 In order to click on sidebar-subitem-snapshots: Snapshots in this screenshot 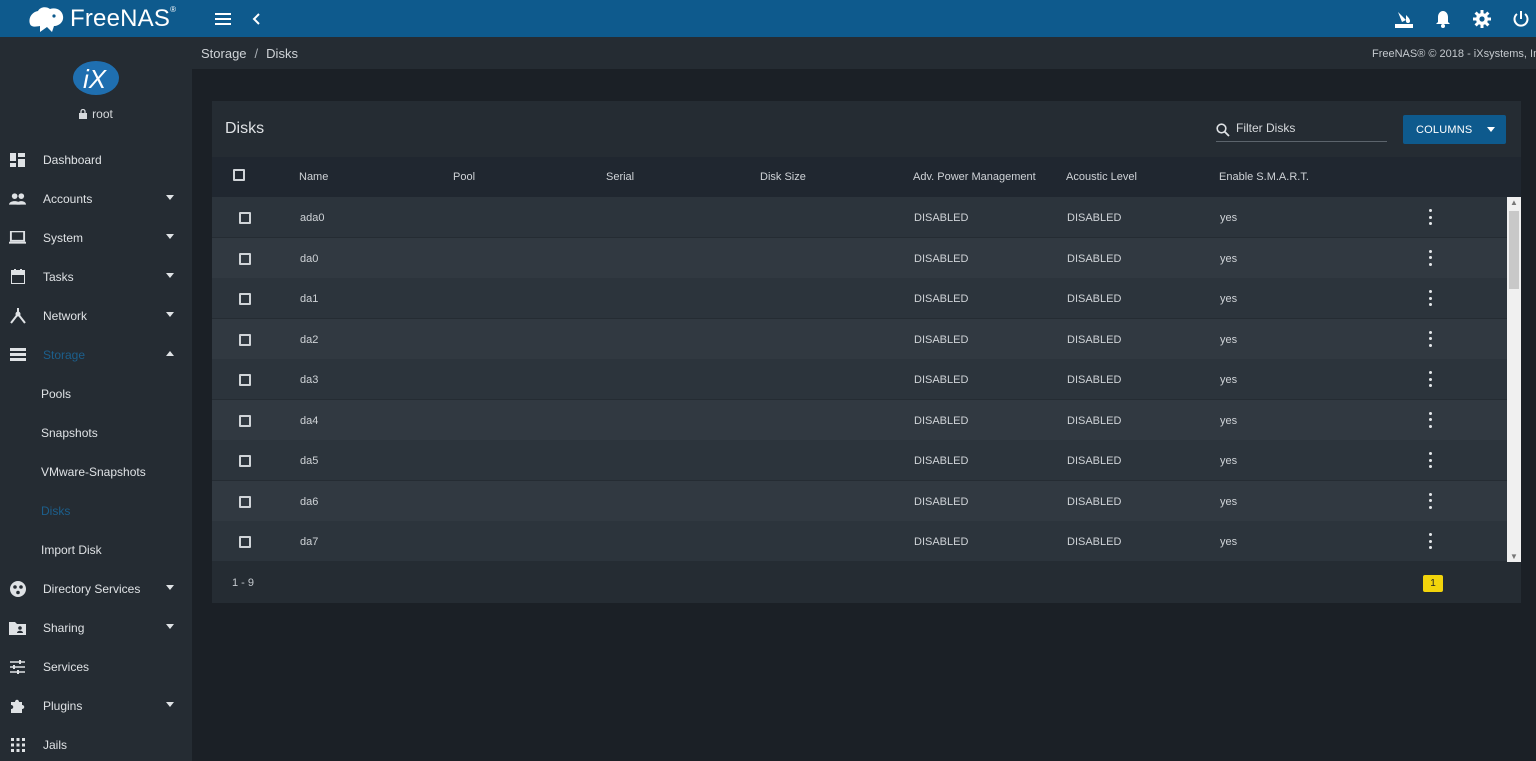, I will do `click(96, 432)`.